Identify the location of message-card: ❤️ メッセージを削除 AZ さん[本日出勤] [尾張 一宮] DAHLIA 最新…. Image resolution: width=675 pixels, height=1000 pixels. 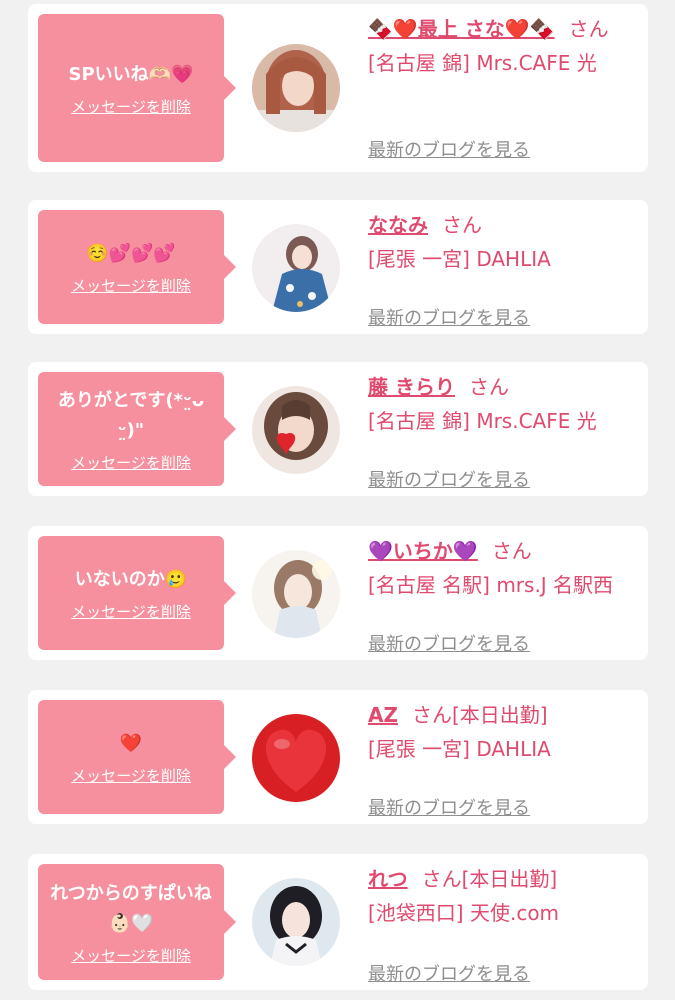
(338, 757).